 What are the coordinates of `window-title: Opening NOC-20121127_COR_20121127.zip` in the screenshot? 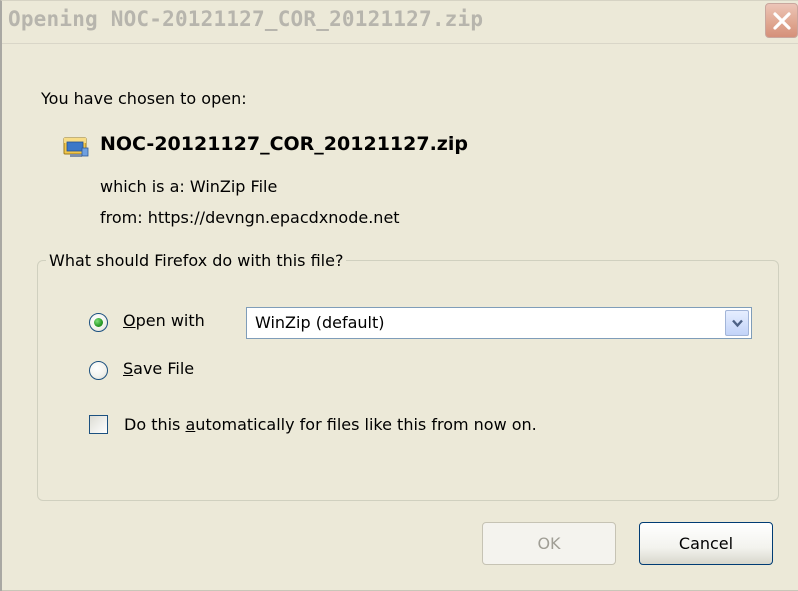 It's located at (246, 19).